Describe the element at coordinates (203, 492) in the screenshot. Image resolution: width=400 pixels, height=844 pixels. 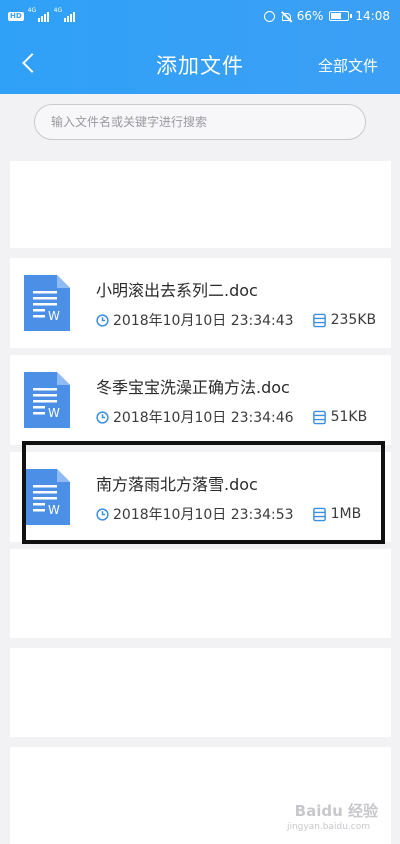
I see `highlight-box` at that location.